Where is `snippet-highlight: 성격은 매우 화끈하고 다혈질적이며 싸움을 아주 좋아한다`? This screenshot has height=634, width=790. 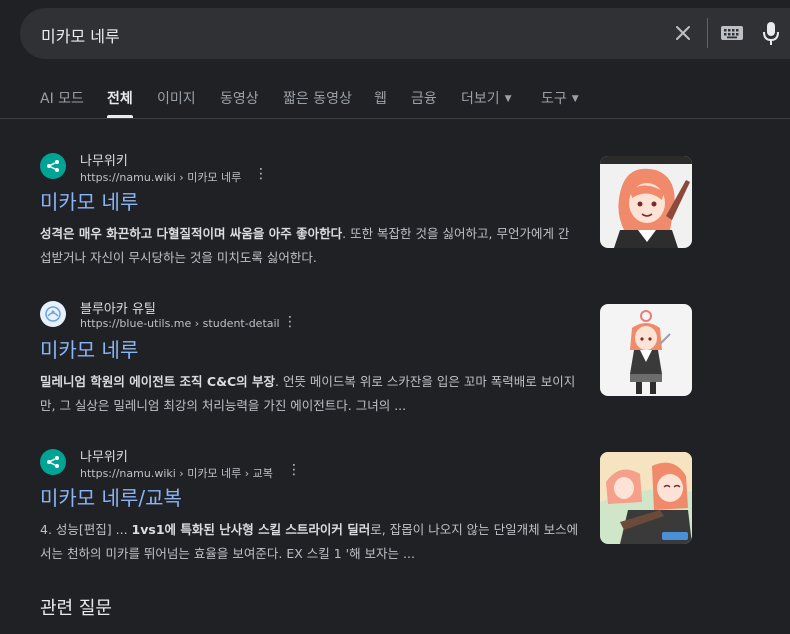 snippet-highlight: 성격은 매우 화끈하고 다혈질적이며 싸움을 아주 좋아한다 is located at coordinates (191, 233).